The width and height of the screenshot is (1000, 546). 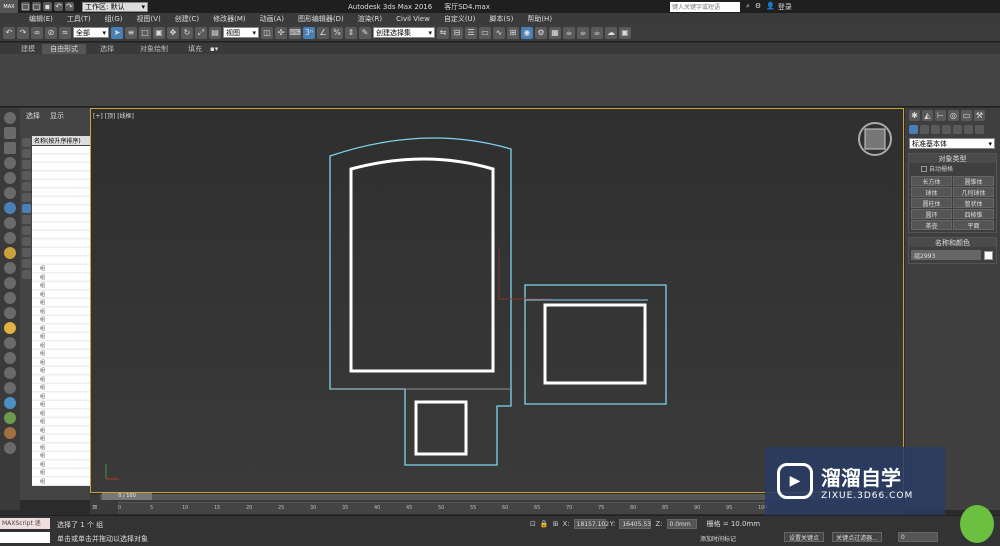 I want to click on window-crossing-icon: ▣, so click(x=159, y=32).